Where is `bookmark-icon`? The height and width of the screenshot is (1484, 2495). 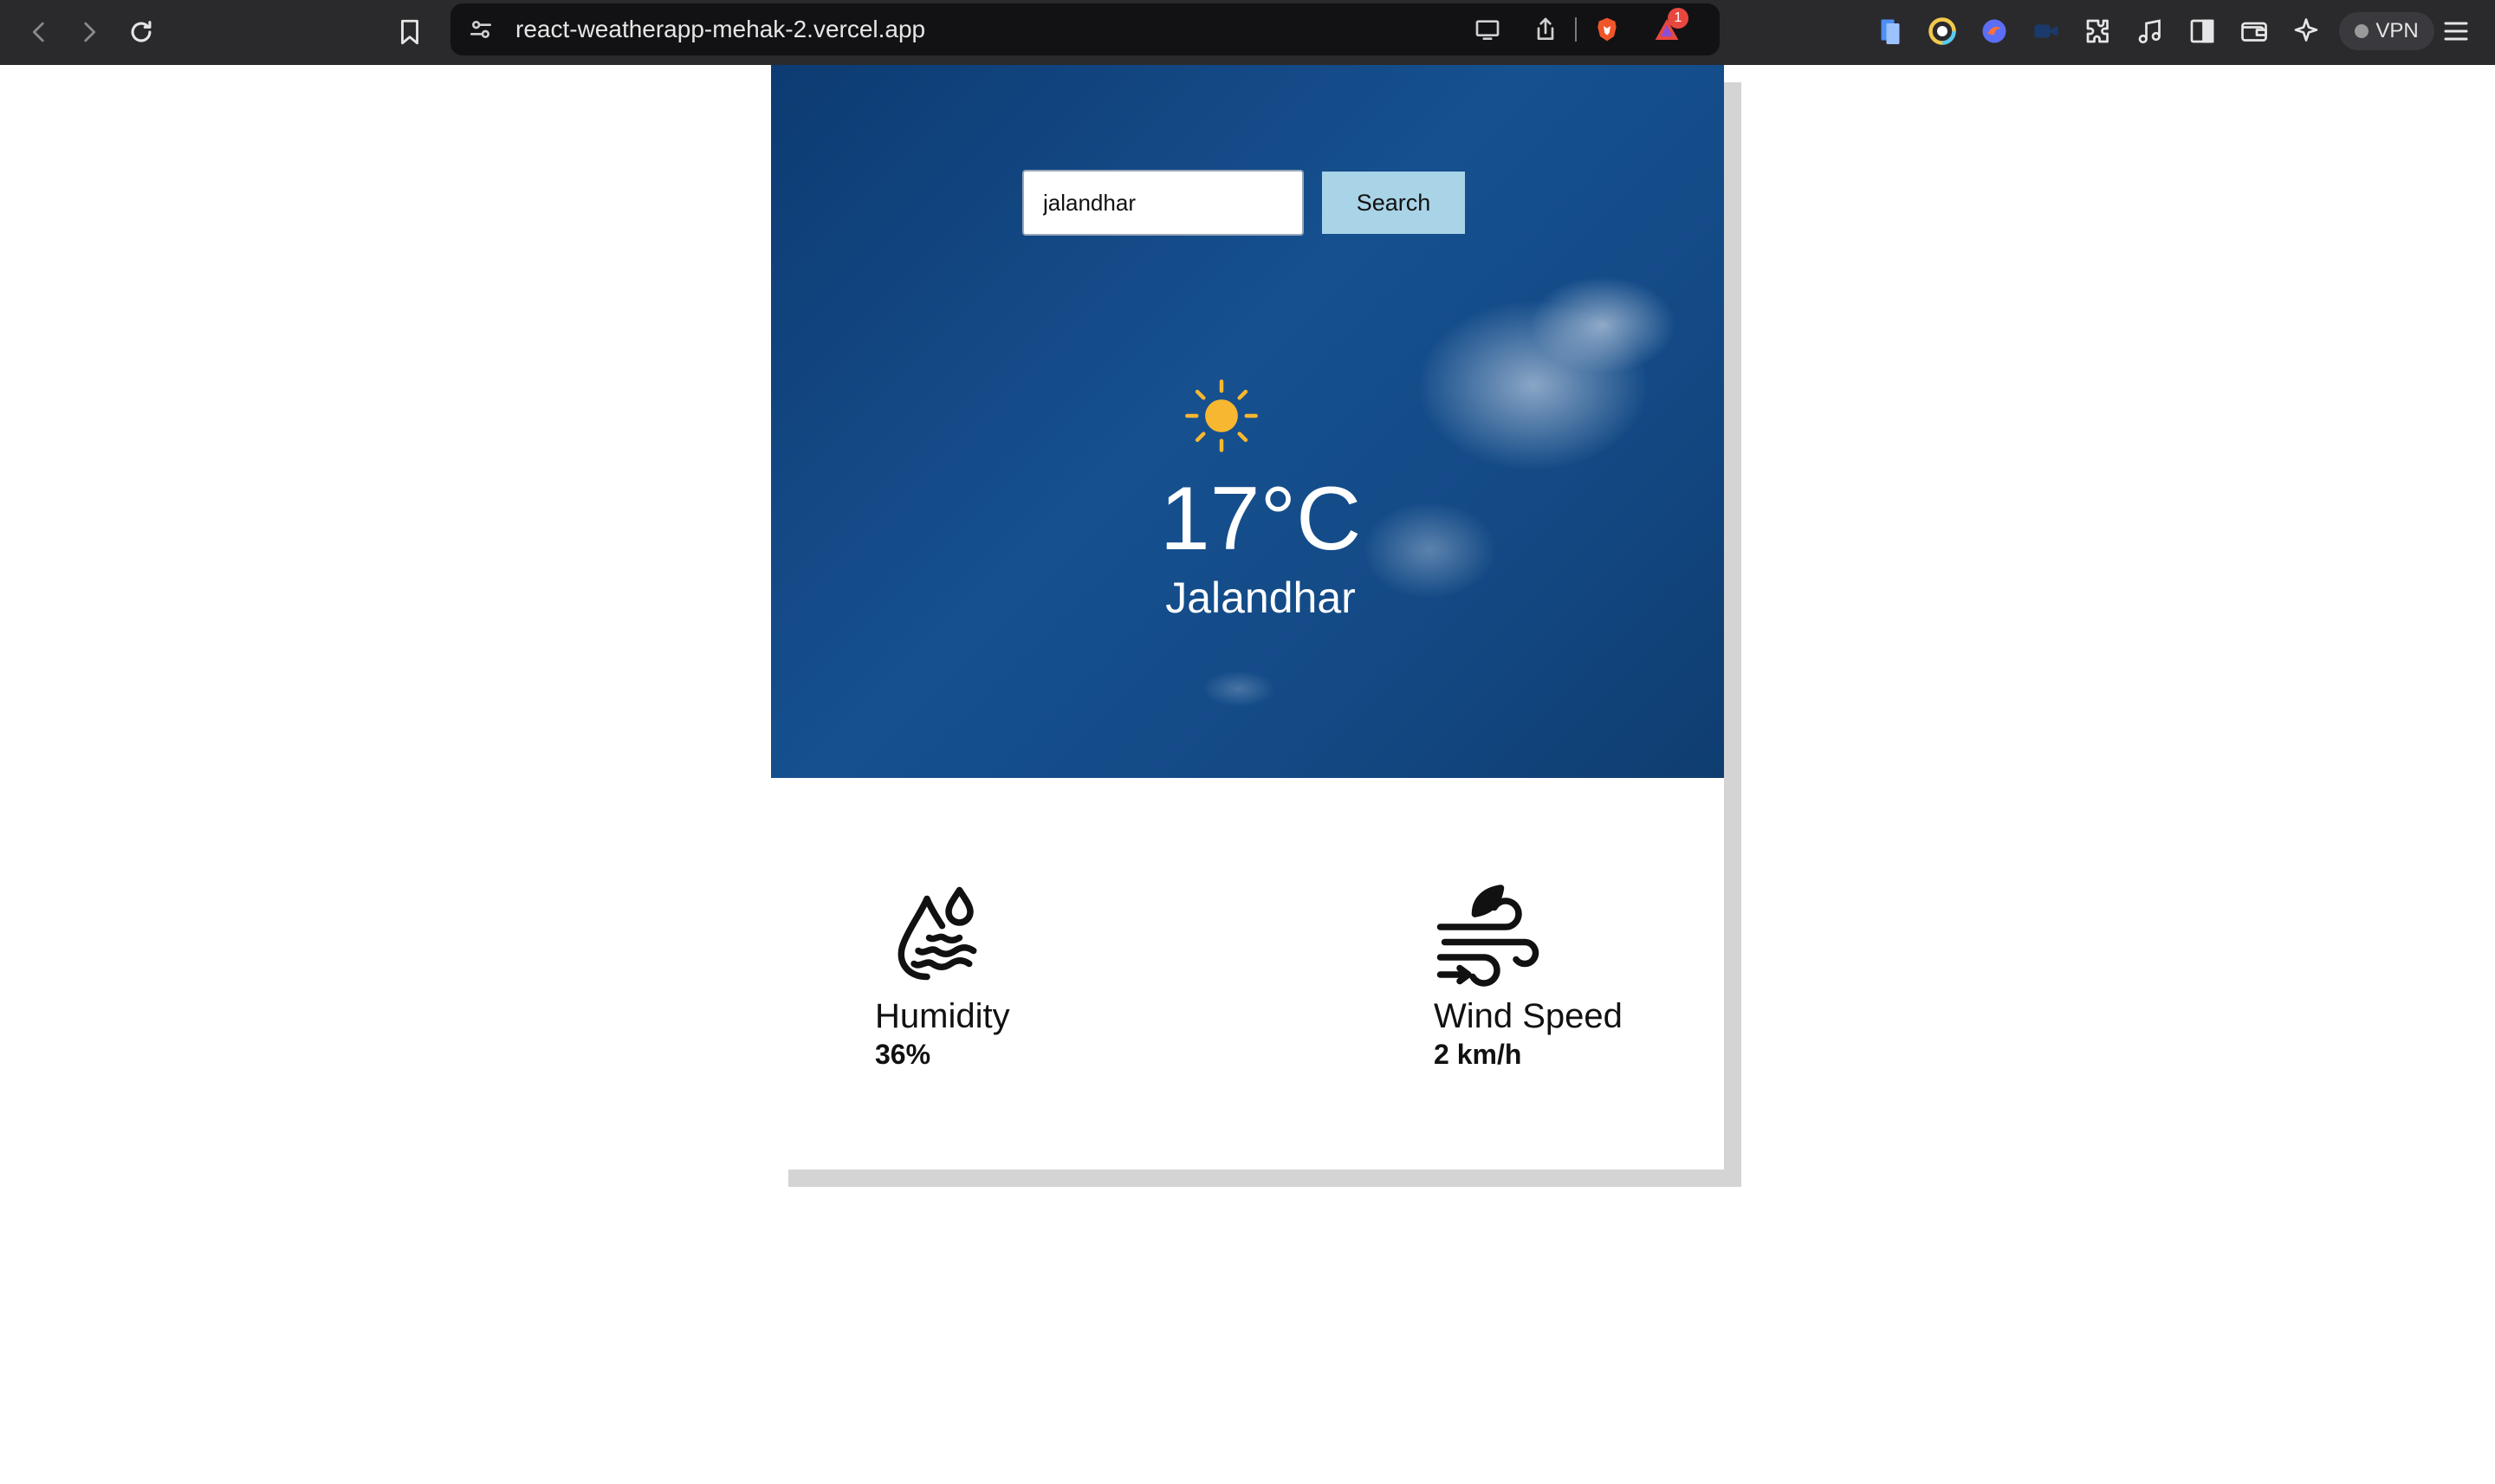
bookmark-icon is located at coordinates (409, 32).